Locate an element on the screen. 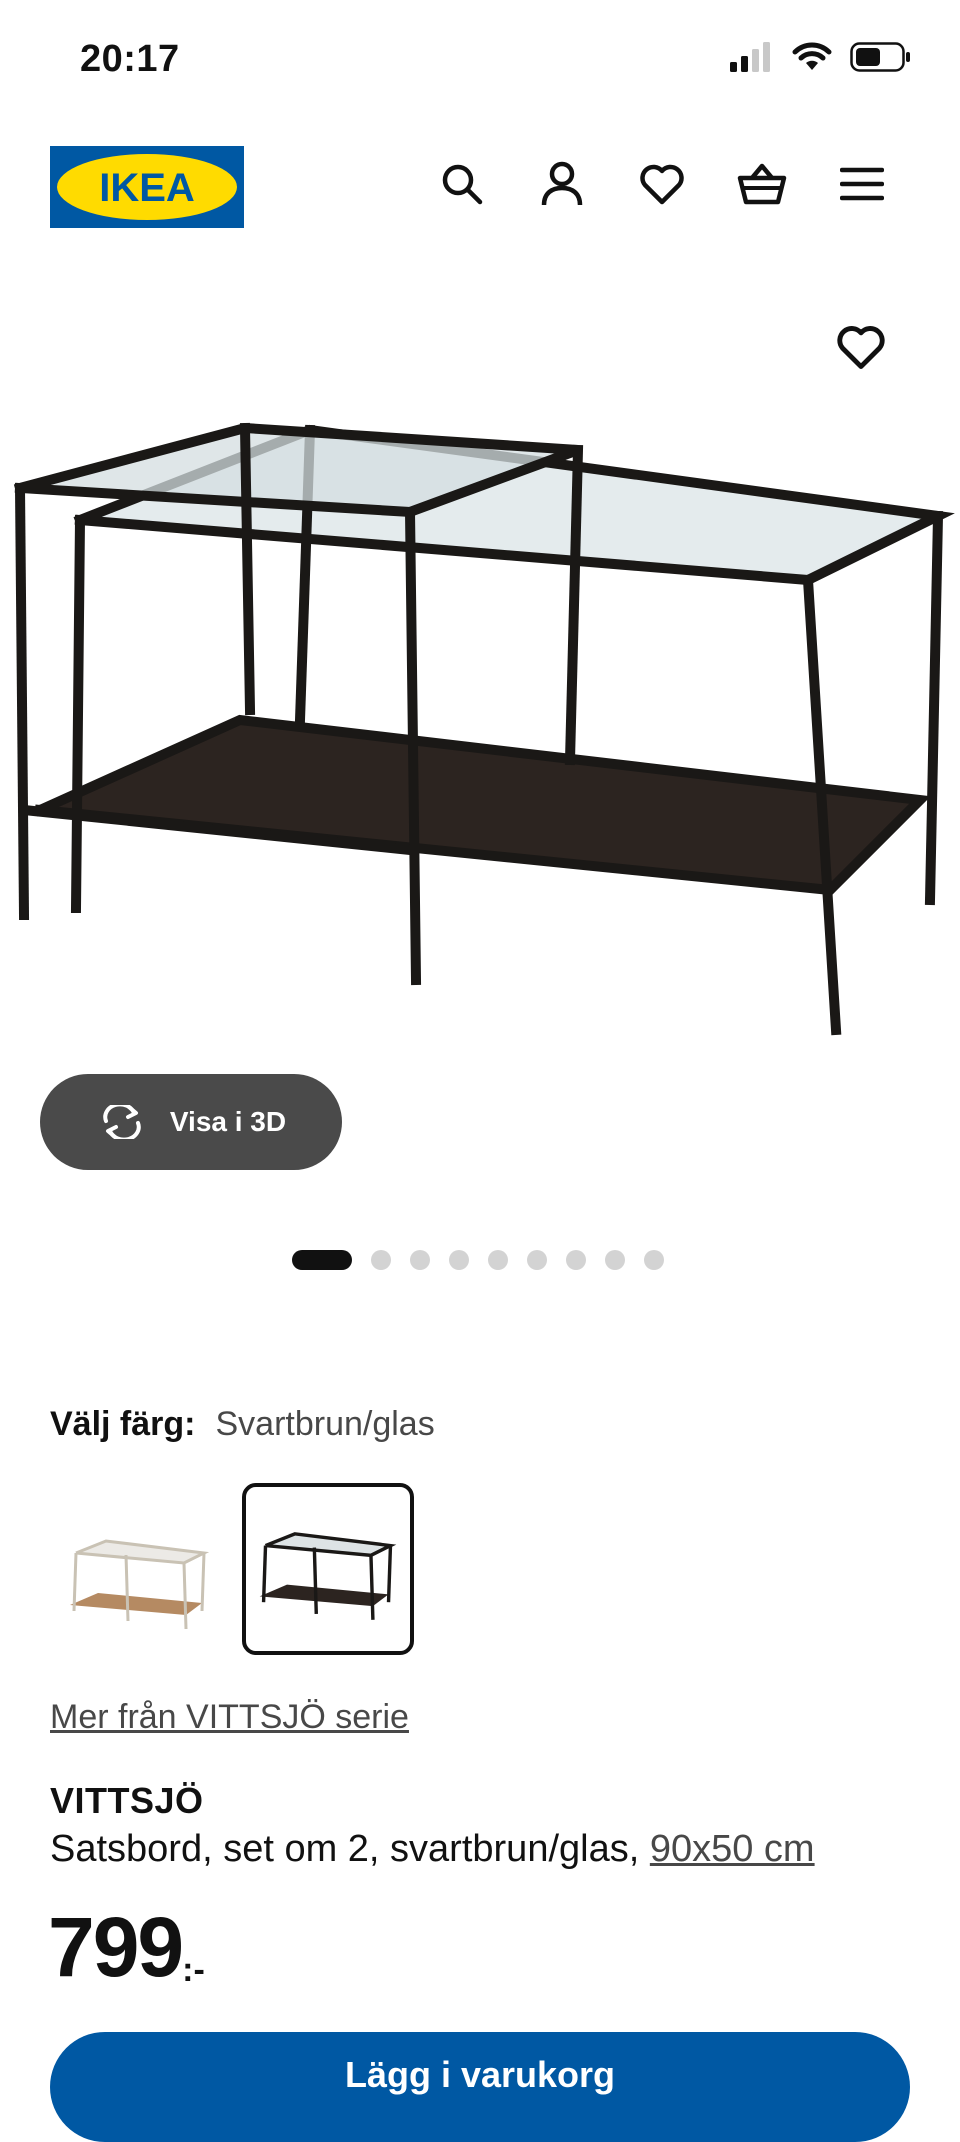 The image size is (960, 2142). battery-icon is located at coordinates (880, 57).